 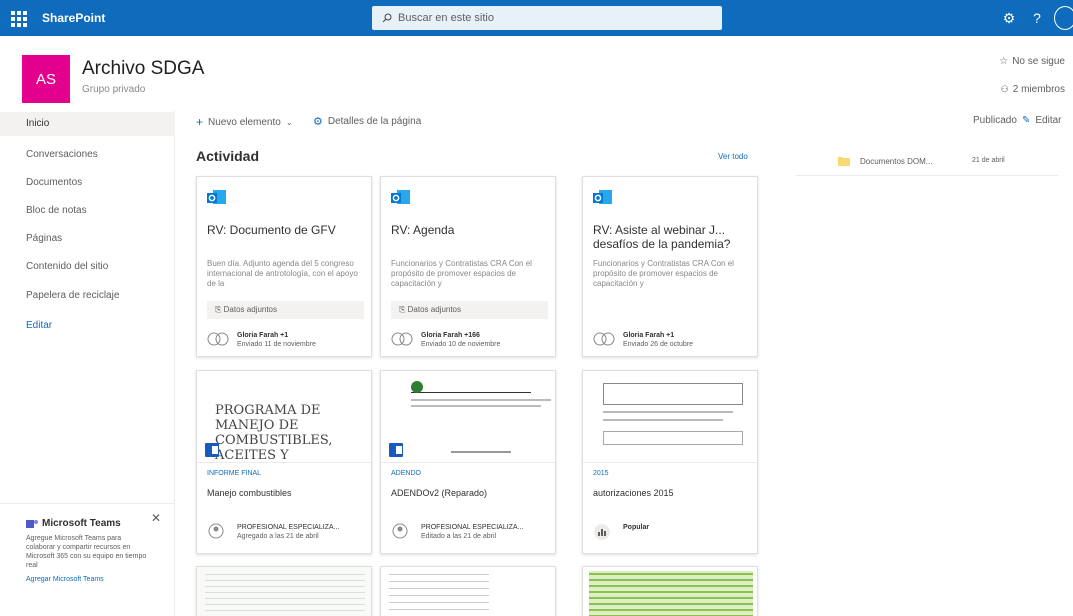 I want to click on nav-item-home: Inicio, so click(x=87, y=124).